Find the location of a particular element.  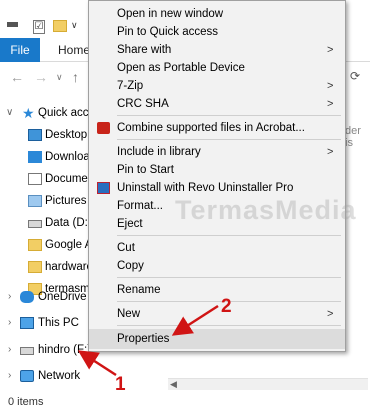

sidebar-item-label: Pictures is located at coordinates (66, 201).